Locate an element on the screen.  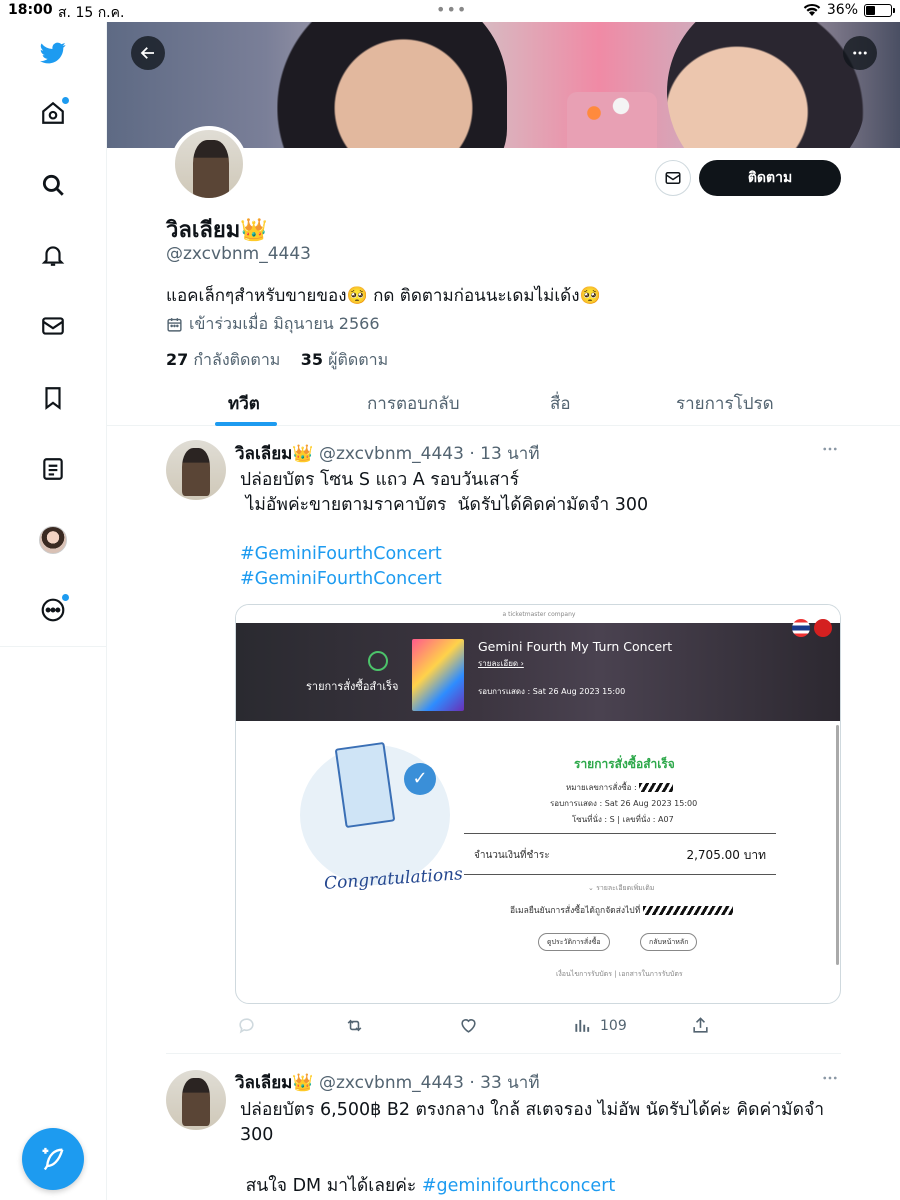
seat-line: โซนที่นั่ง : S | เลขที่นั่ง : A07 is located at coordinates (623, 819).